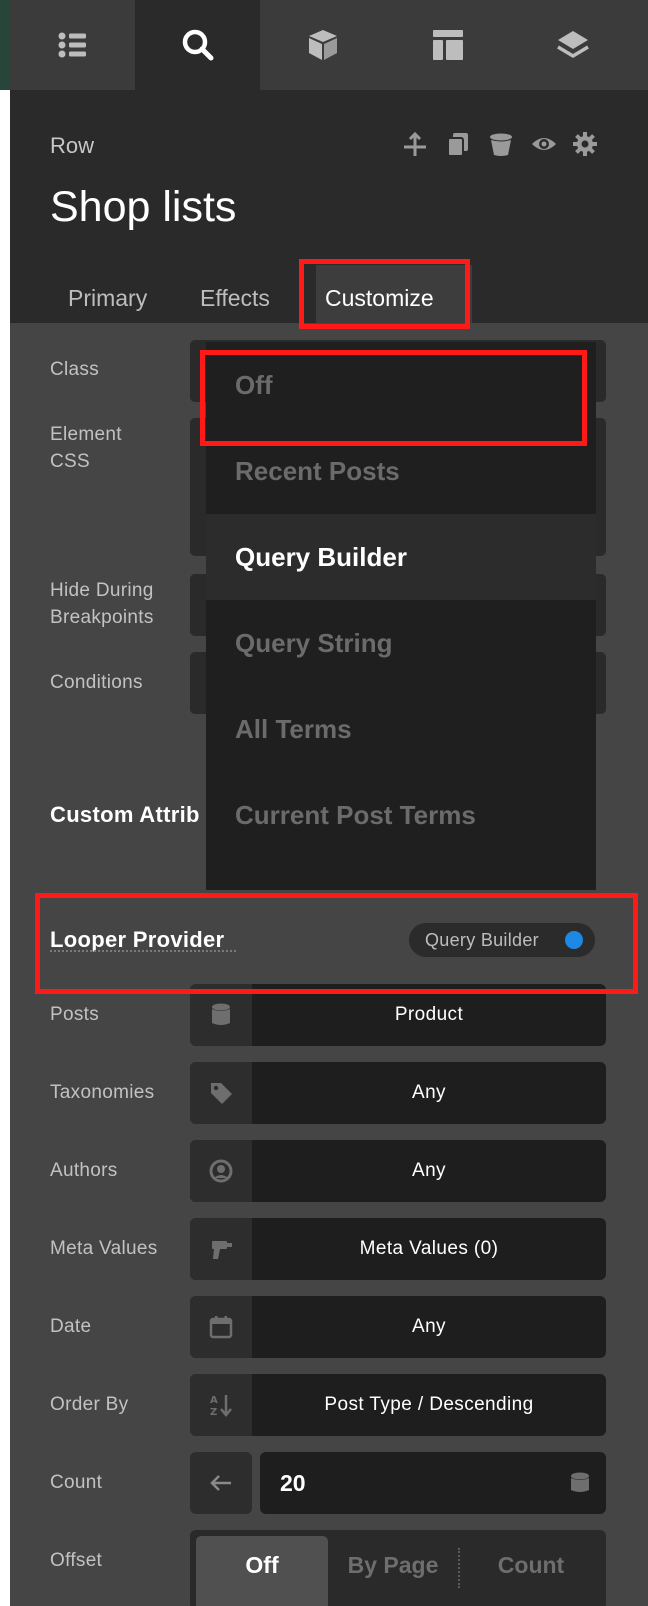 This screenshot has width=648, height=1606. I want to click on search-icon-button, so click(197, 45).